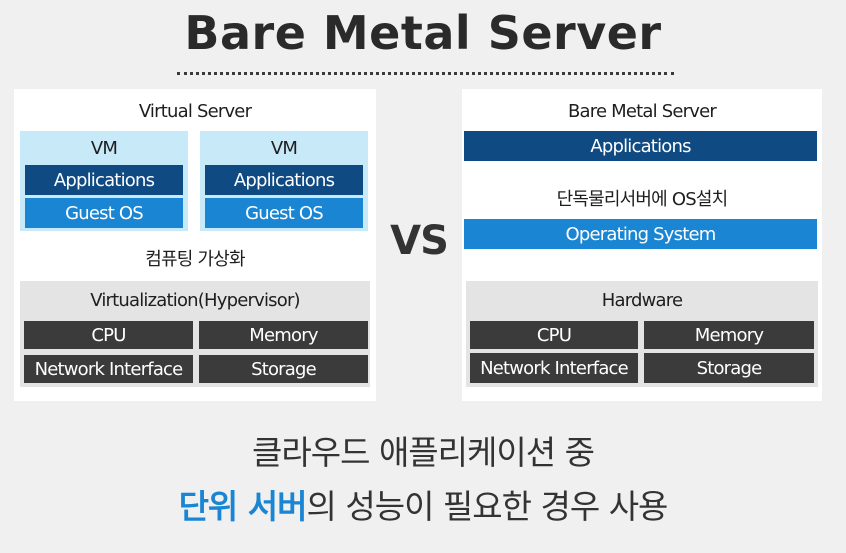 The width and height of the screenshot is (846, 553). What do you see at coordinates (487, 506) in the screenshot?
I see `caption-rest: 의 성능이 필요한 경우 사용` at bounding box center [487, 506].